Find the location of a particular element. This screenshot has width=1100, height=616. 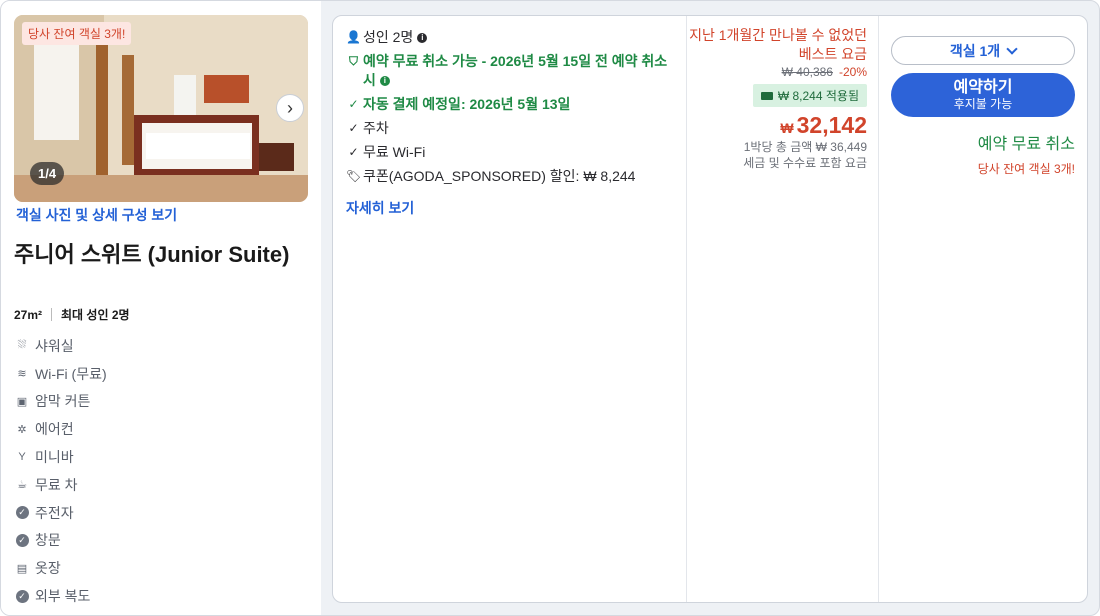

room-title: 주니어 스위트 (Junior Suite) is located at coordinates (152, 254).